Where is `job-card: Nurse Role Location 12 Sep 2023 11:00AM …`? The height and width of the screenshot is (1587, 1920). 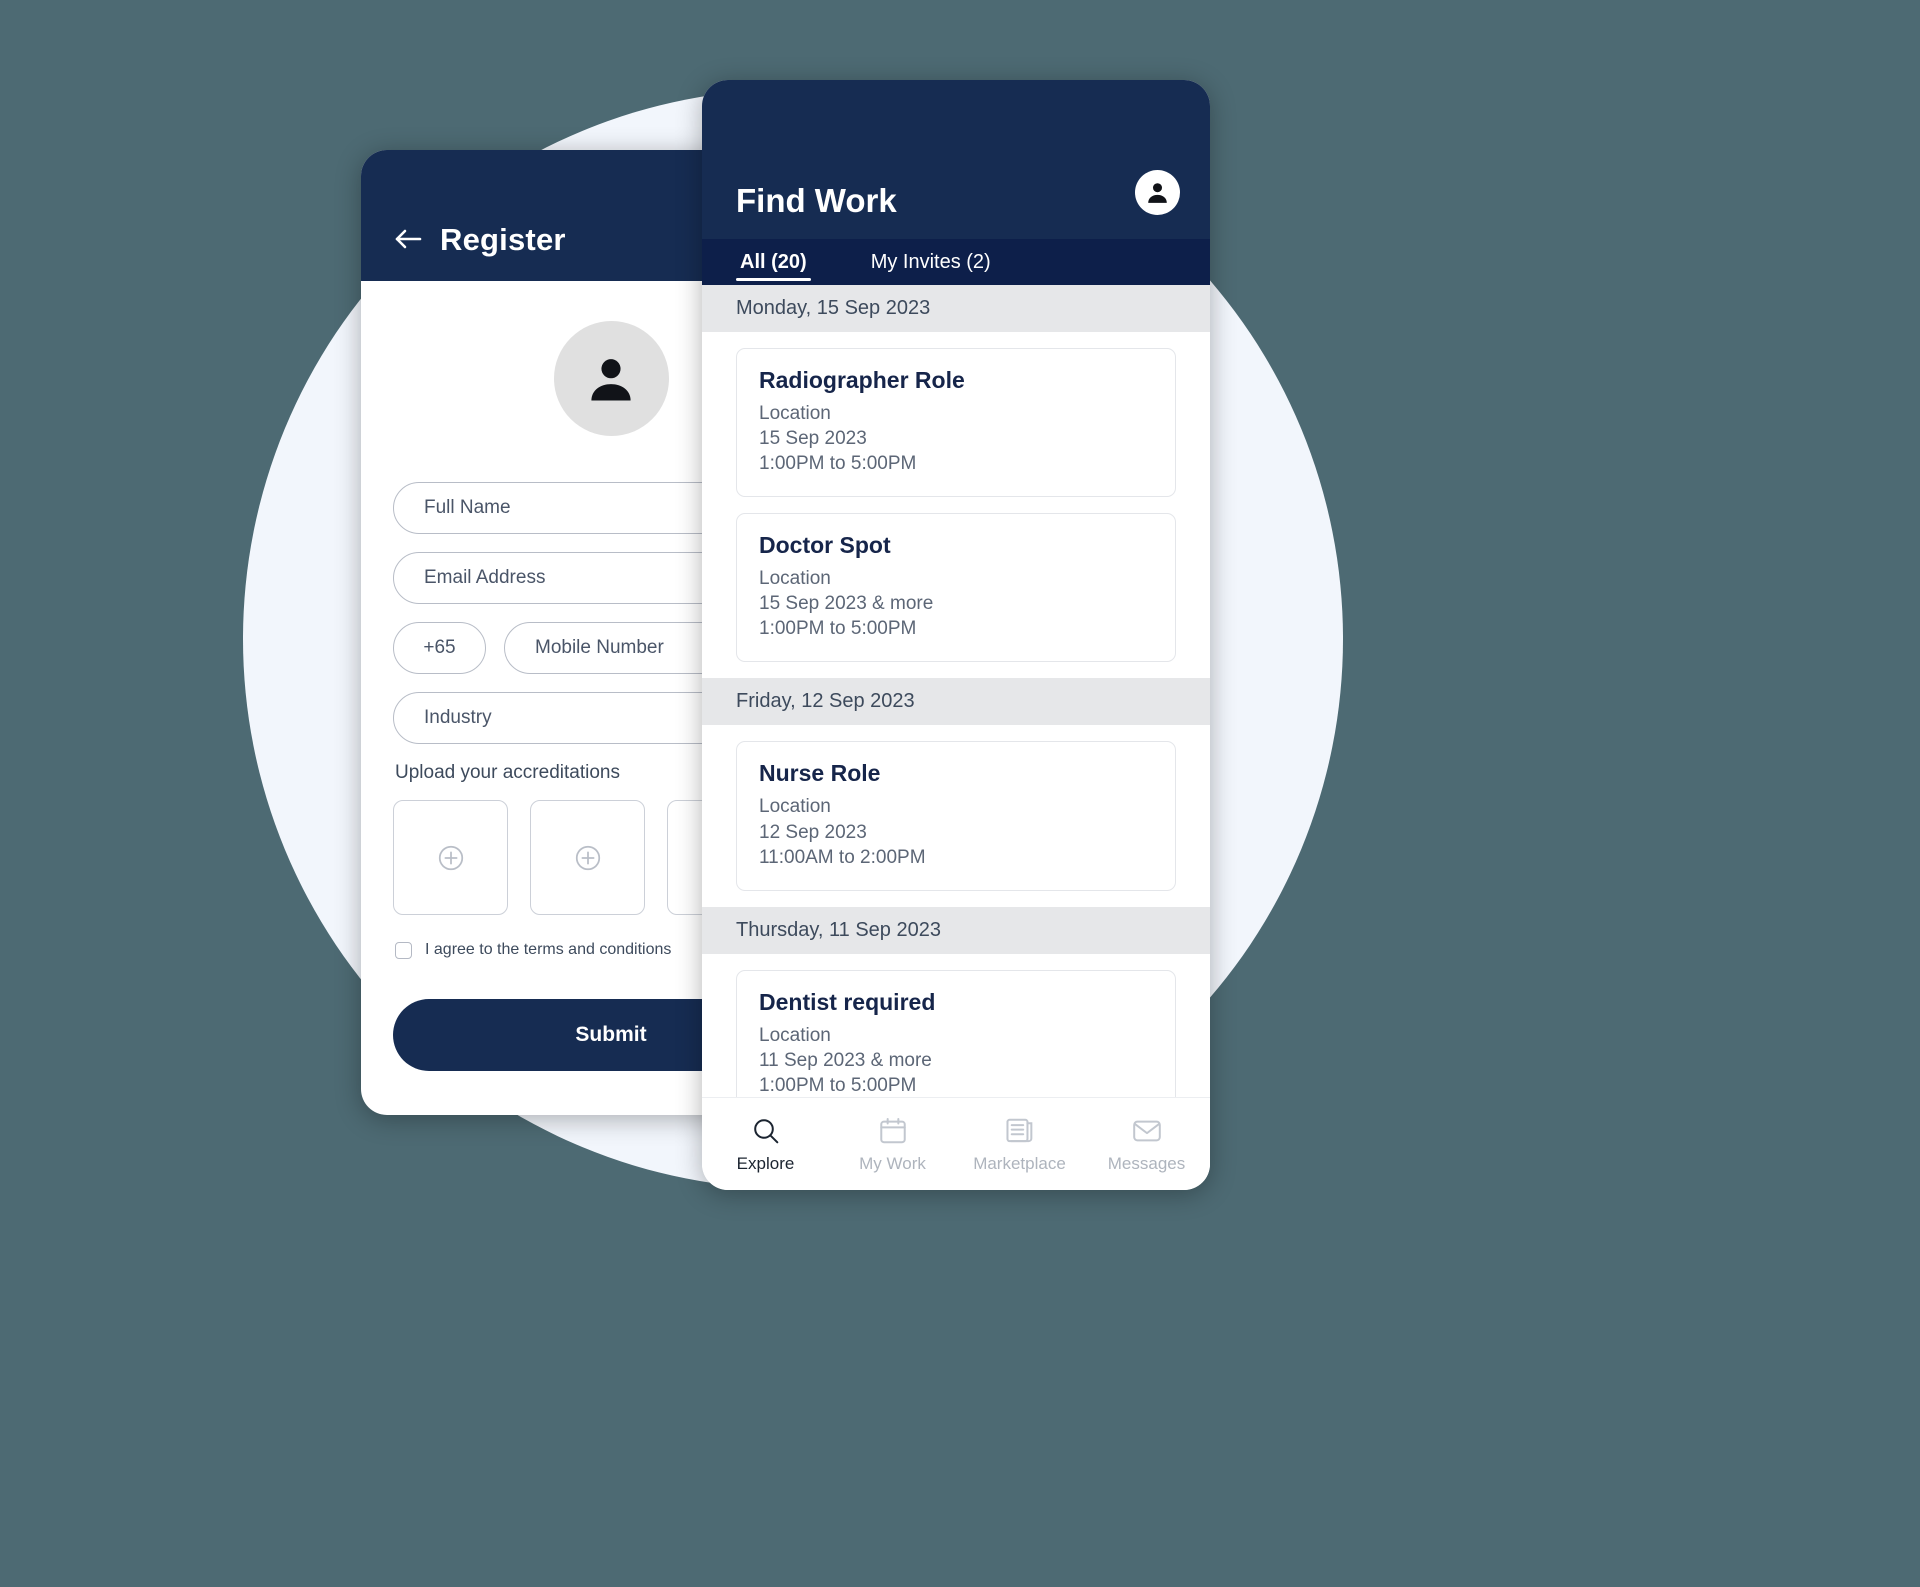 job-card: Nurse Role Location 12 Sep 2023 11:00AM … is located at coordinates (956, 816).